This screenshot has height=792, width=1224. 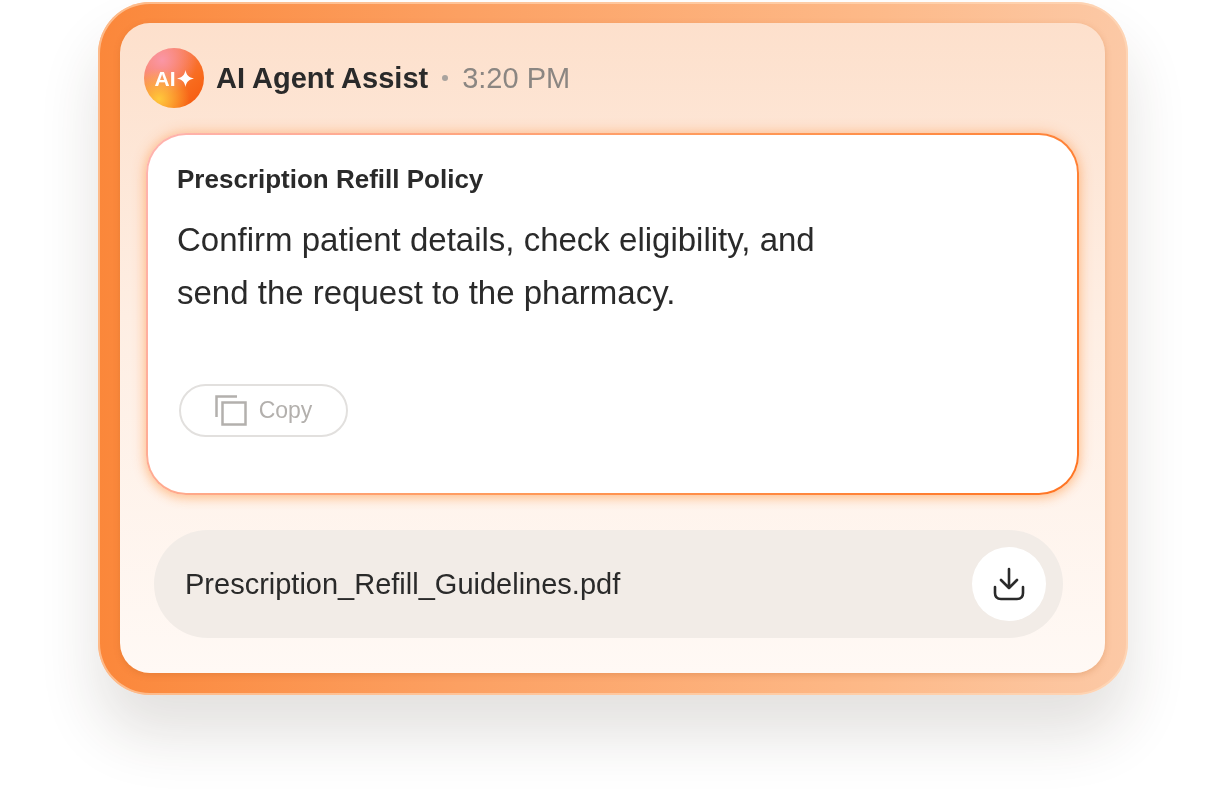 I want to click on copy-button: Copy, so click(x=263, y=410).